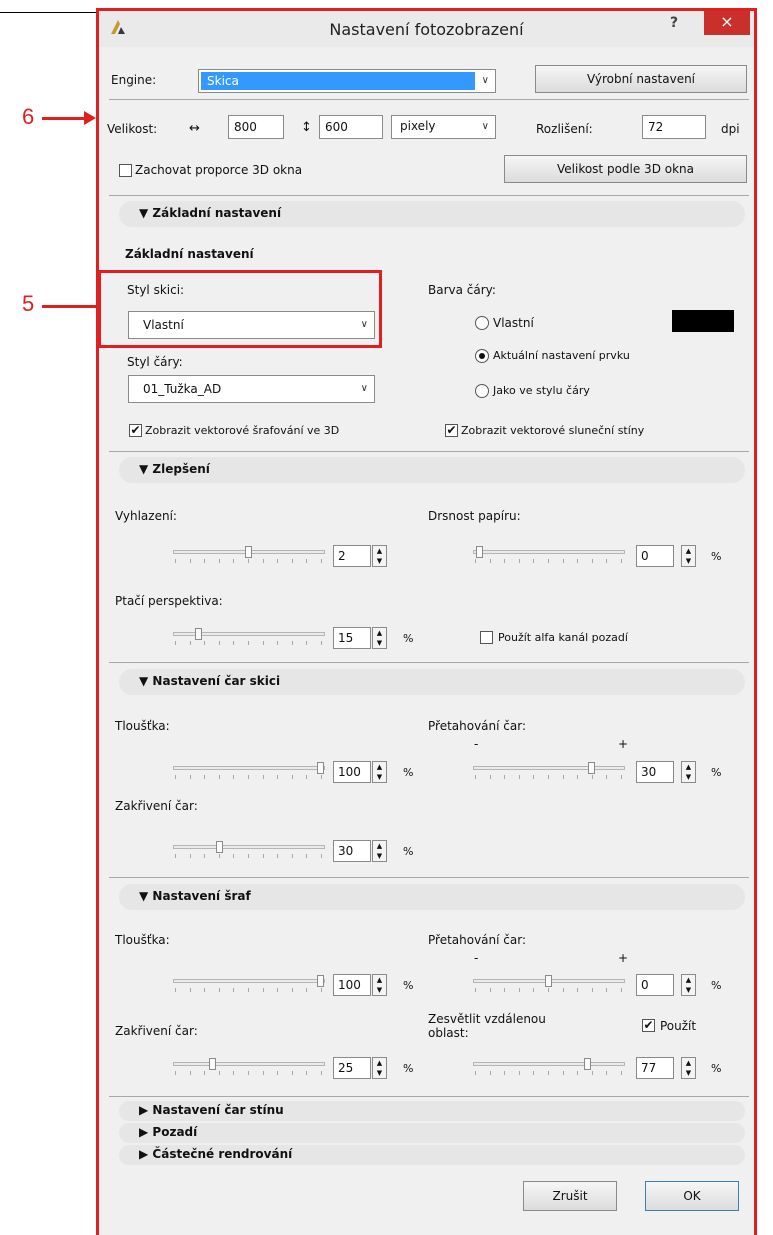  What do you see at coordinates (347, 81) in the screenshot?
I see `engine-dropdown: Skica ∨` at bounding box center [347, 81].